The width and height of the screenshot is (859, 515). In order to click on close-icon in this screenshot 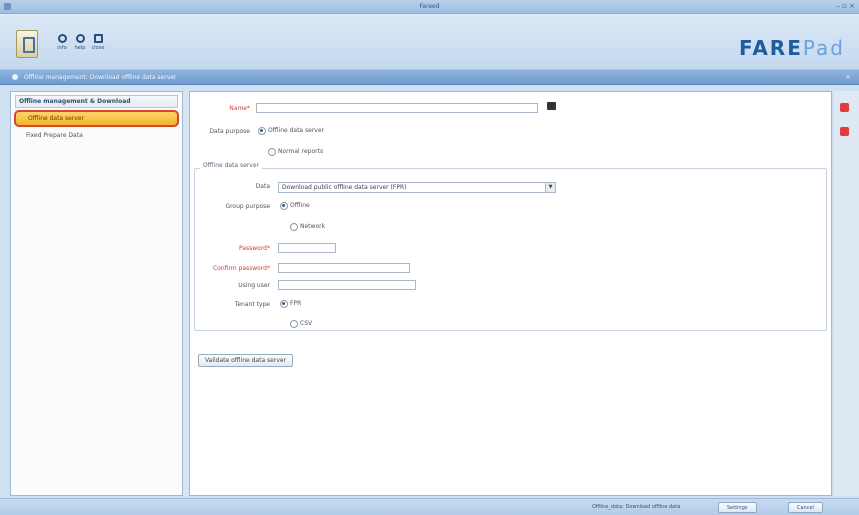, I will do `click(98, 38)`.